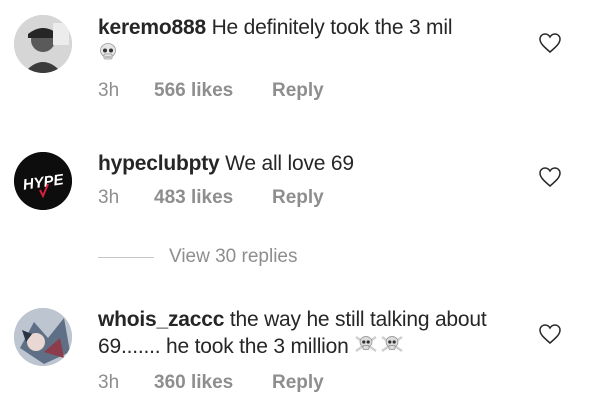 Image resolution: width=600 pixels, height=415 pixels. I want to click on comment-body: He definitely took the 3 mil, so click(332, 27).